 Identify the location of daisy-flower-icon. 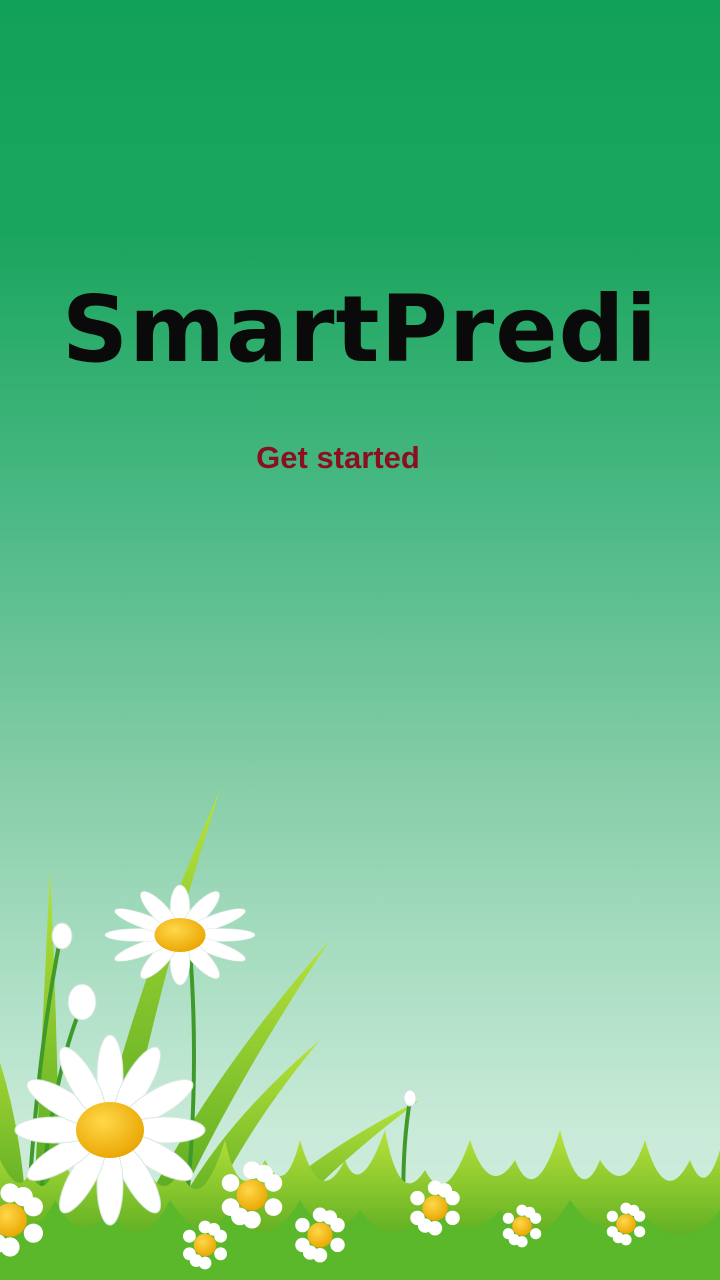
(180, 935).